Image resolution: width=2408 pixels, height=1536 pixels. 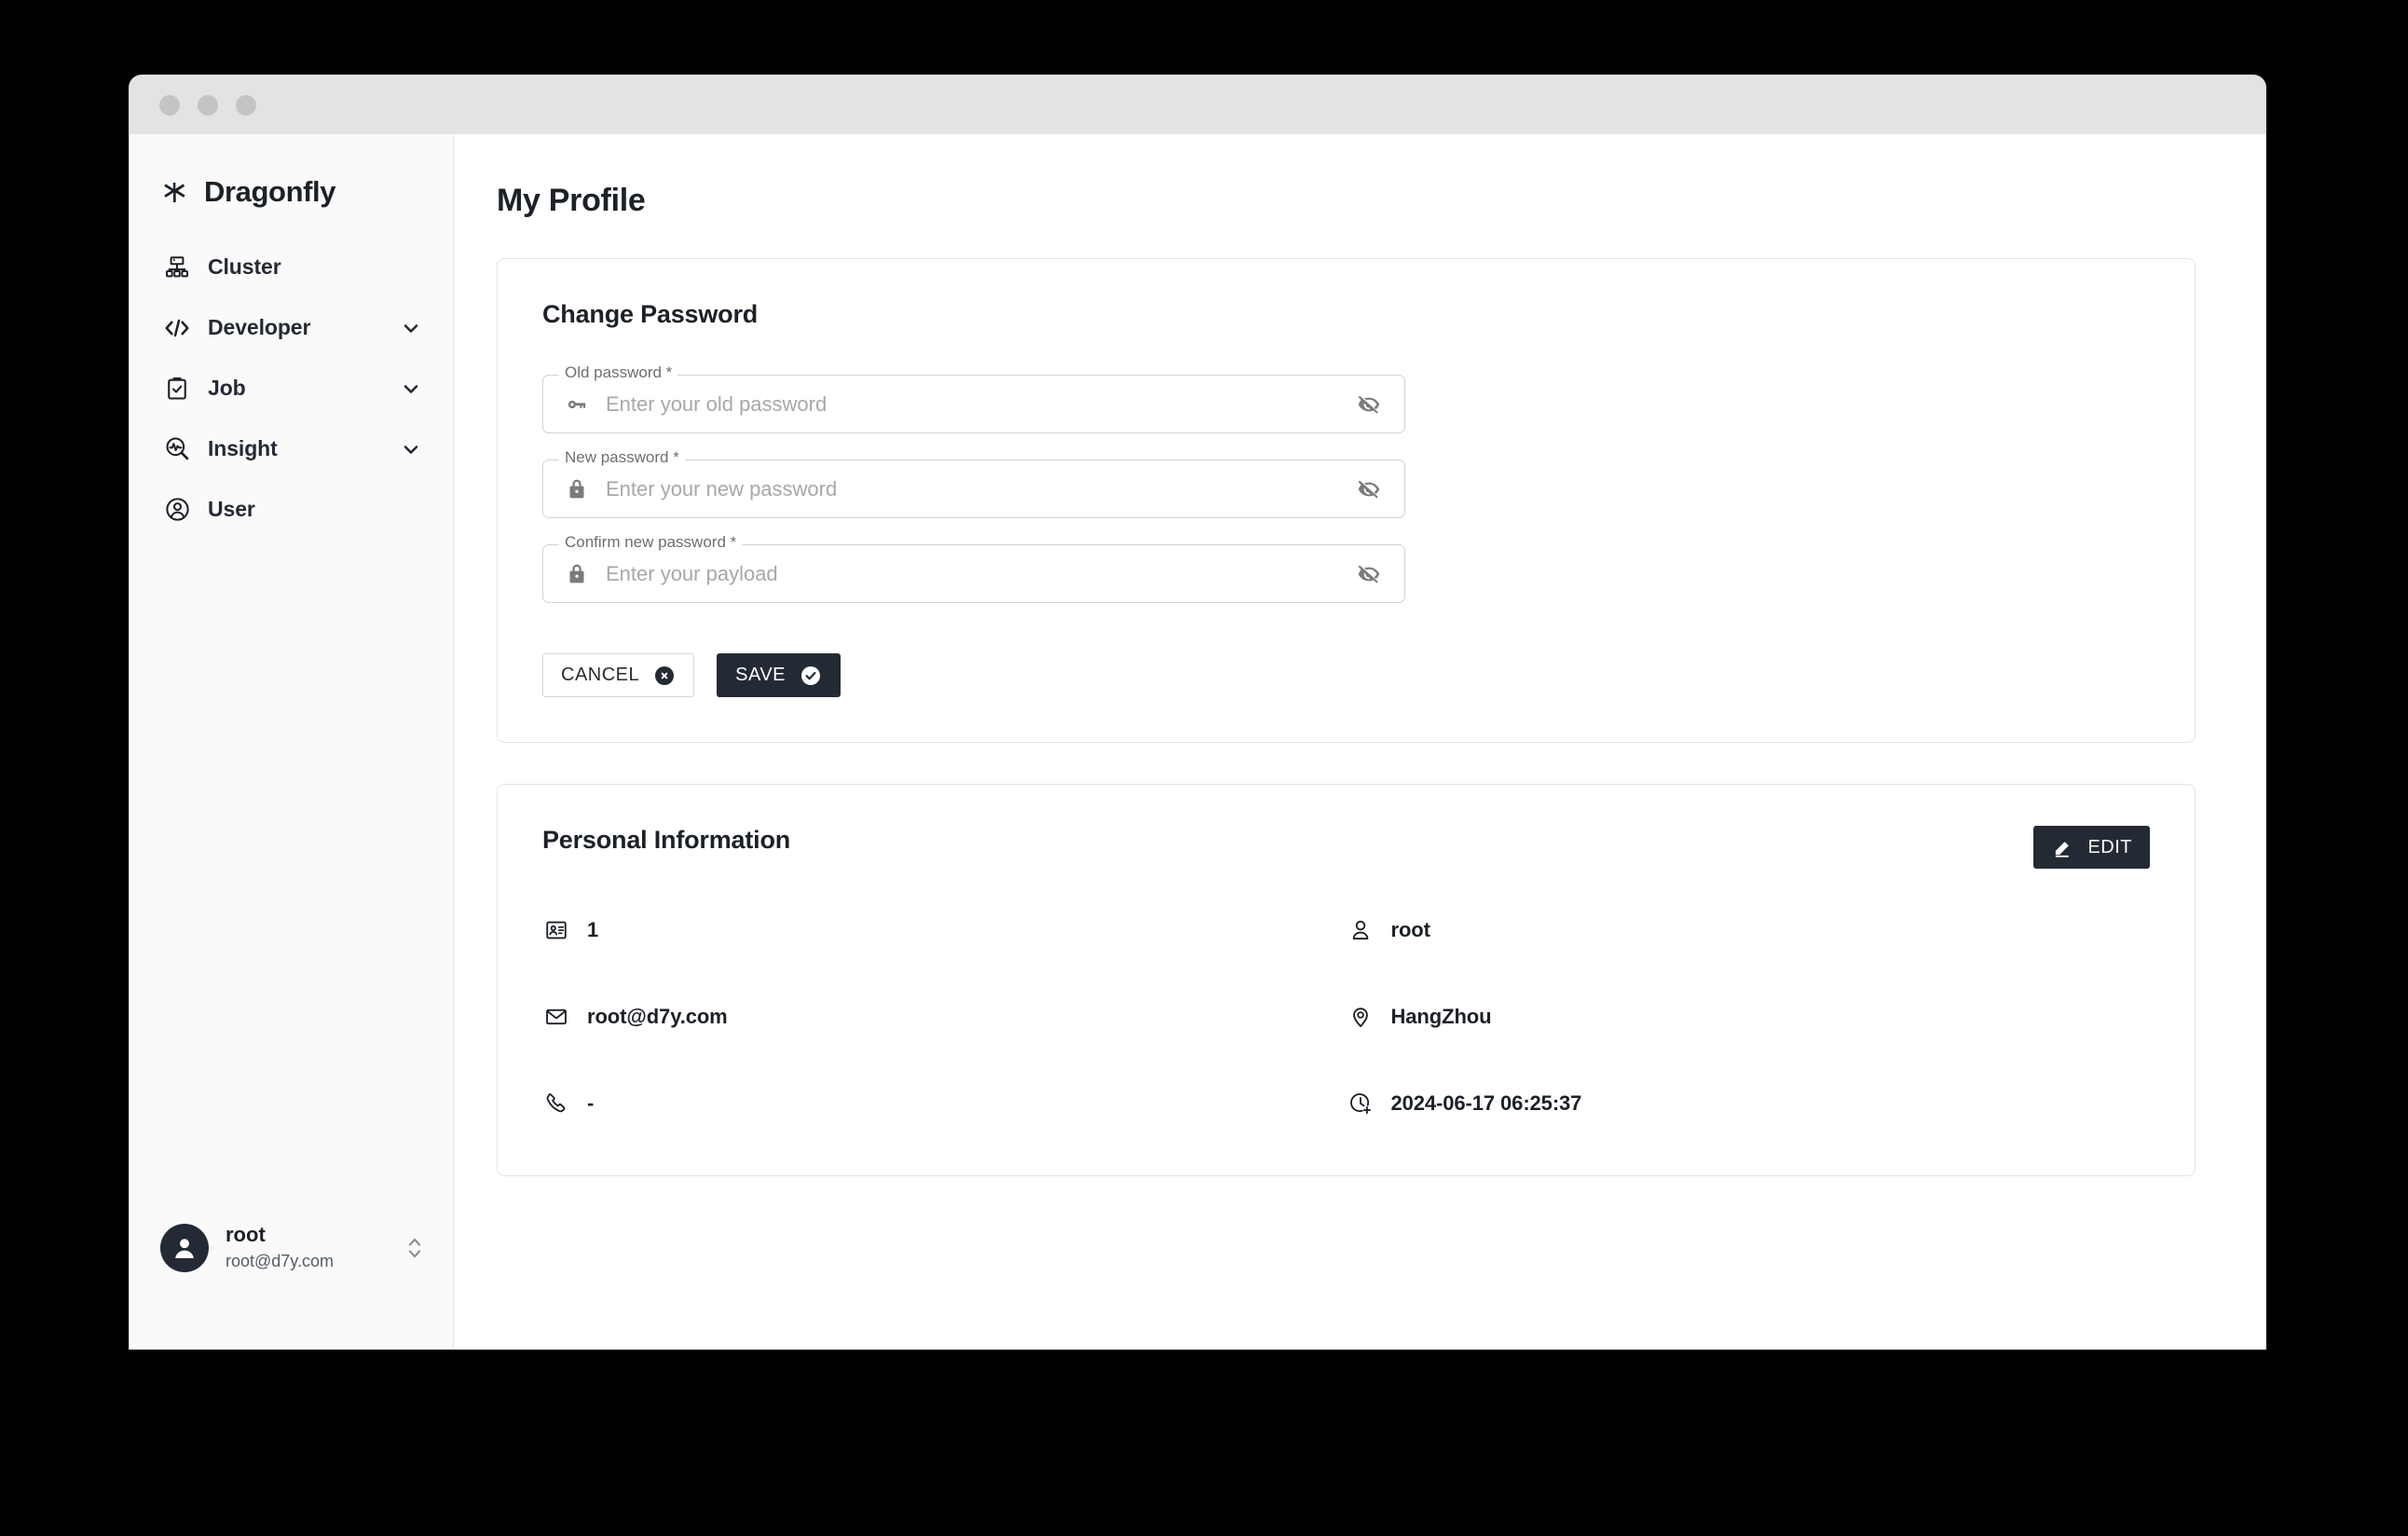 I want to click on new-password-input, so click(x=972, y=489).